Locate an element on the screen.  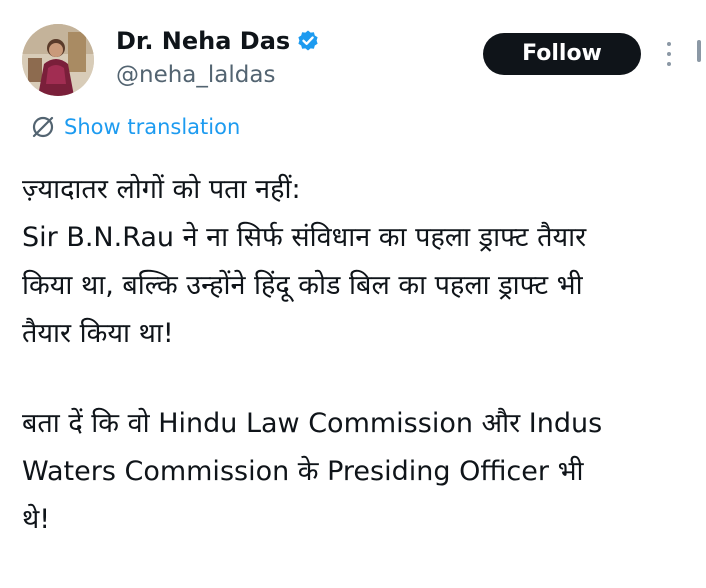
show-translation-label: Show translation is located at coordinates (152, 127).